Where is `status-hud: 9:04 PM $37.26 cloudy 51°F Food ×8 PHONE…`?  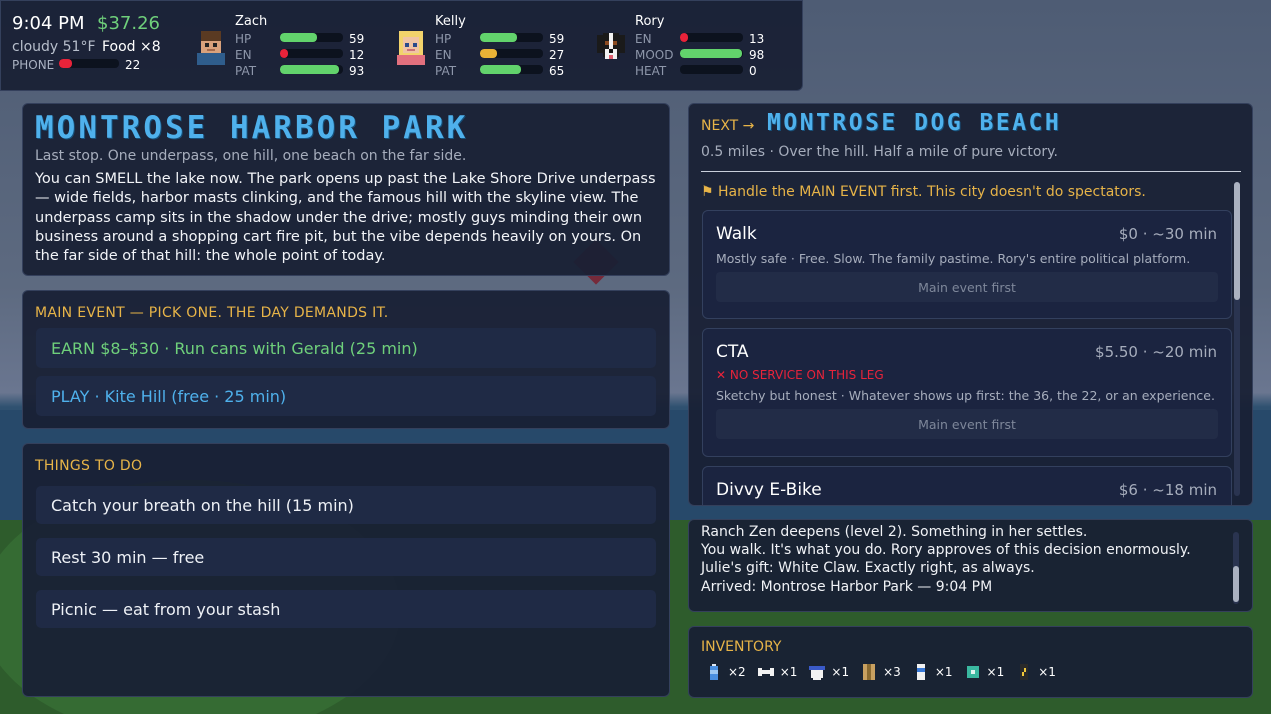 status-hud: 9:04 PM $37.26 cloudy 51°F Food ×8 PHONE… is located at coordinates (401, 45).